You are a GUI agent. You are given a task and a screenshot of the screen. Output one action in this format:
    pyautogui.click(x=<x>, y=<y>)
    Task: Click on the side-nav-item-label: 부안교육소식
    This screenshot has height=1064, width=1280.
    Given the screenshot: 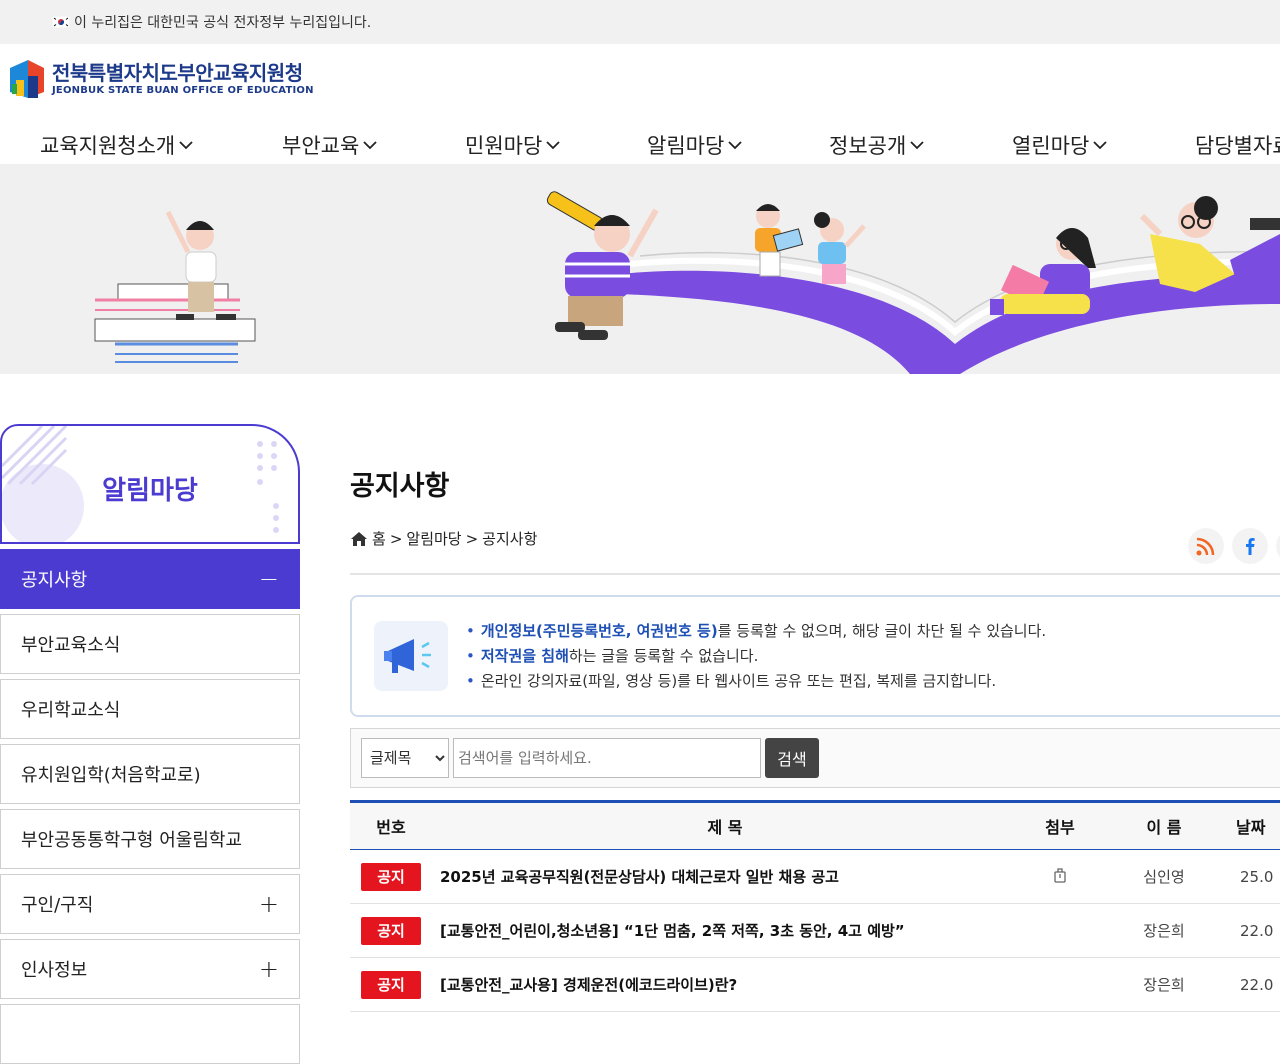 What is the action you would take?
    pyautogui.click(x=70, y=644)
    